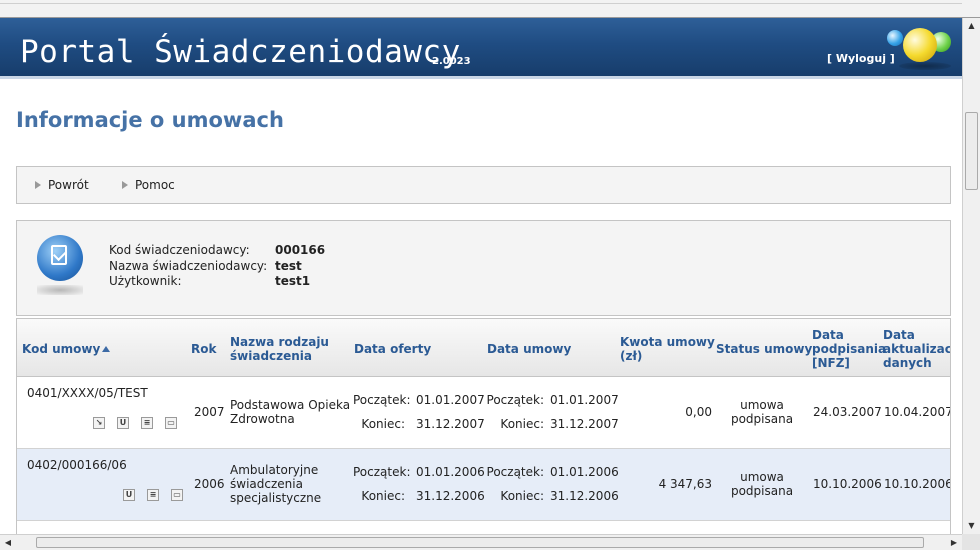 This screenshot has width=980, height=550. Describe the element at coordinates (847, 412) in the screenshot. I see `signed-date: 24.03.2007` at that location.